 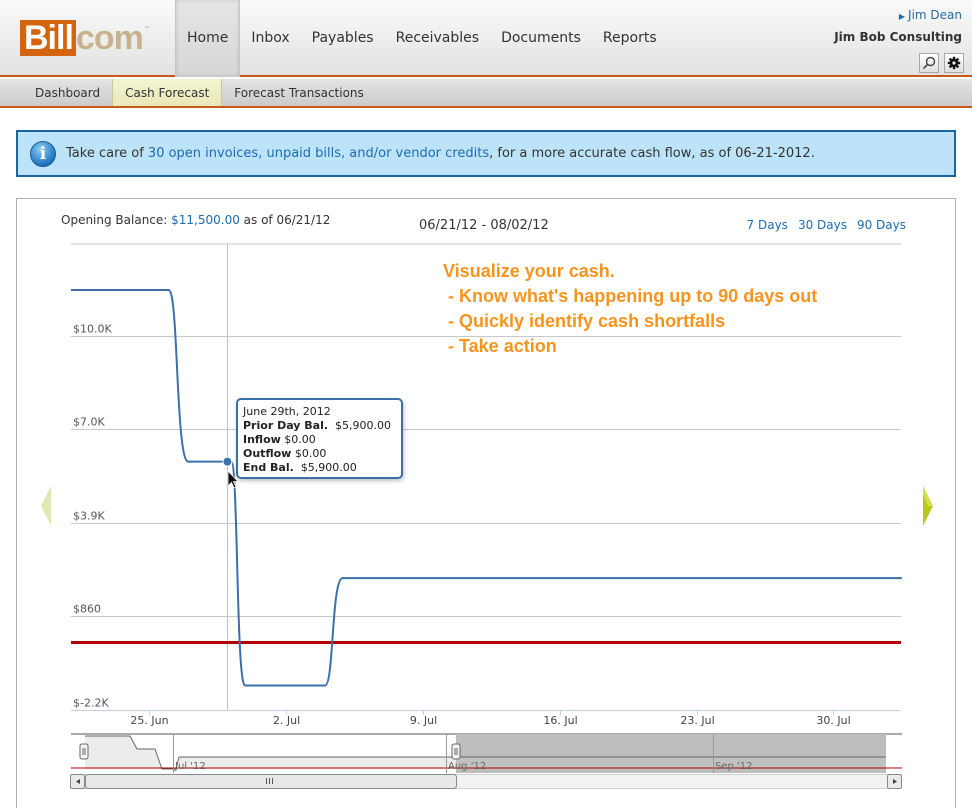 I want to click on y-axis-labels: $10.0K $7.0K $3.9K $860 $-2.2K, so click(x=92, y=516).